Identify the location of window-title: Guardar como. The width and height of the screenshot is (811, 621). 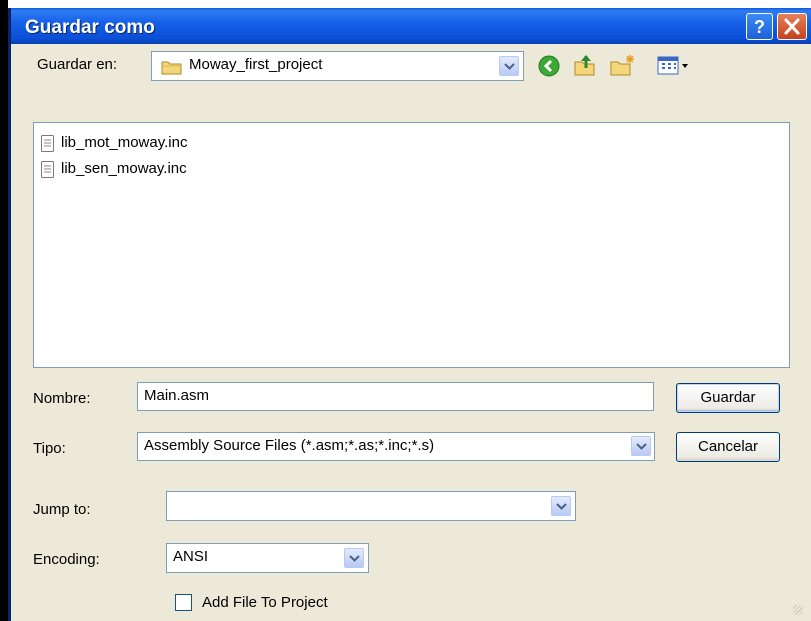
(90, 27).